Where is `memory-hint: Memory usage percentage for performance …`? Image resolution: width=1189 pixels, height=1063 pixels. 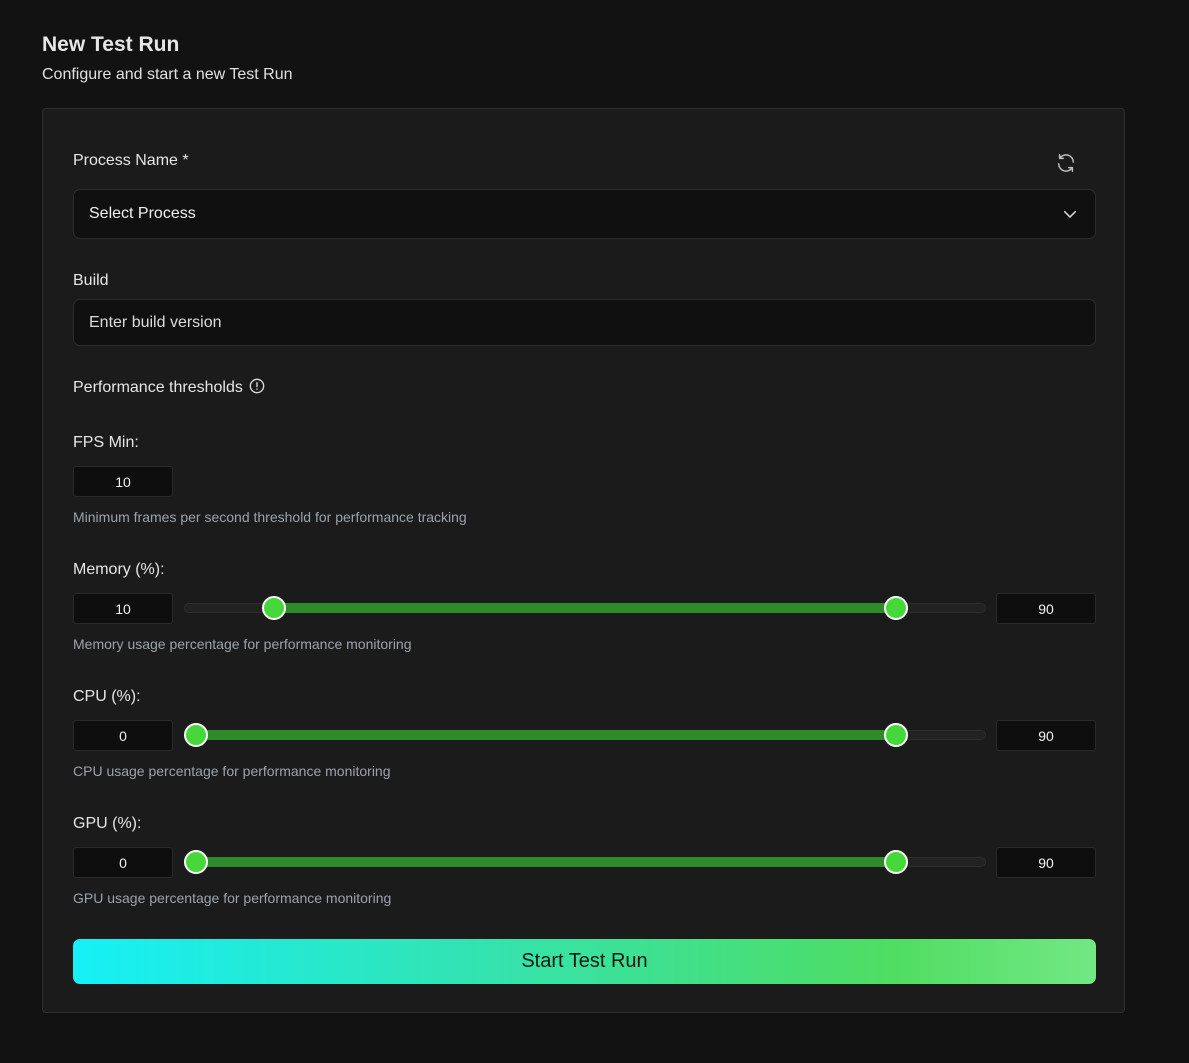 memory-hint: Memory usage percentage for performance … is located at coordinates (242, 644).